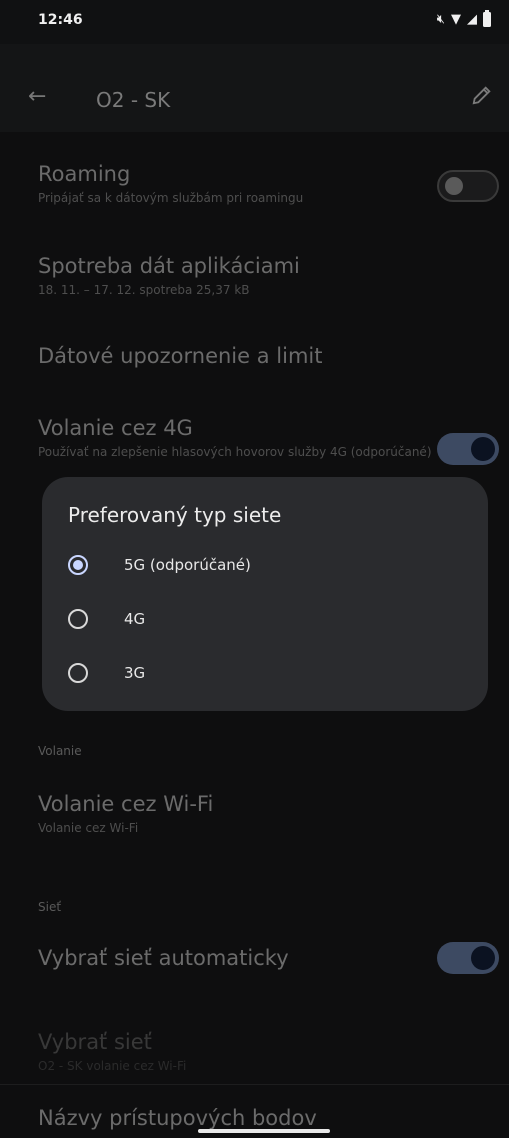 The width and height of the screenshot is (509, 1138). Describe the element at coordinates (482, 97) in the screenshot. I see `edit-pencil-icon` at that location.